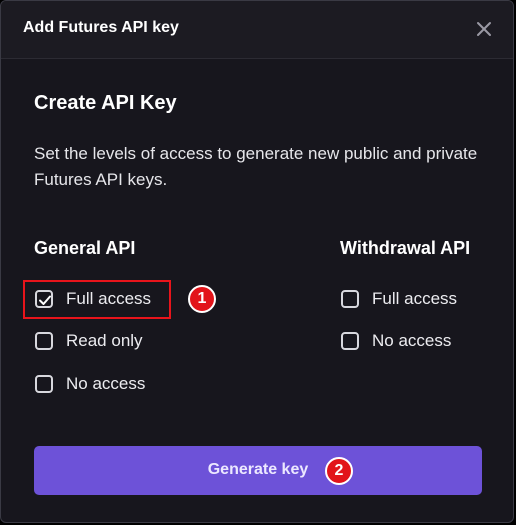 This screenshot has height=525, width=516. I want to click on withdrawal-full-access-label: Full access, so click(415, 298).